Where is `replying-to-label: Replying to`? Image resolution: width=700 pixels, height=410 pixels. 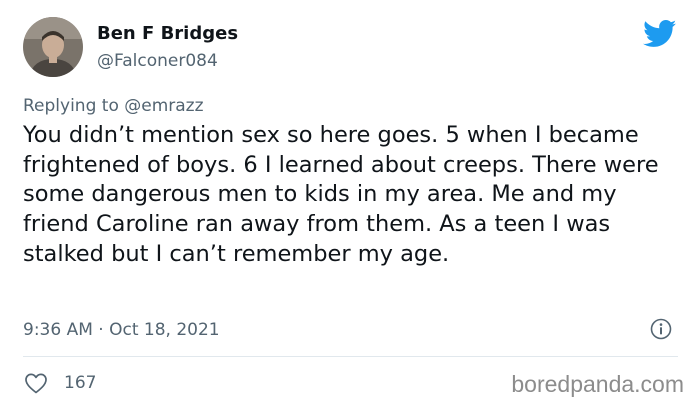
replying-to-label: Replying to is located at coordinates (74, 106).